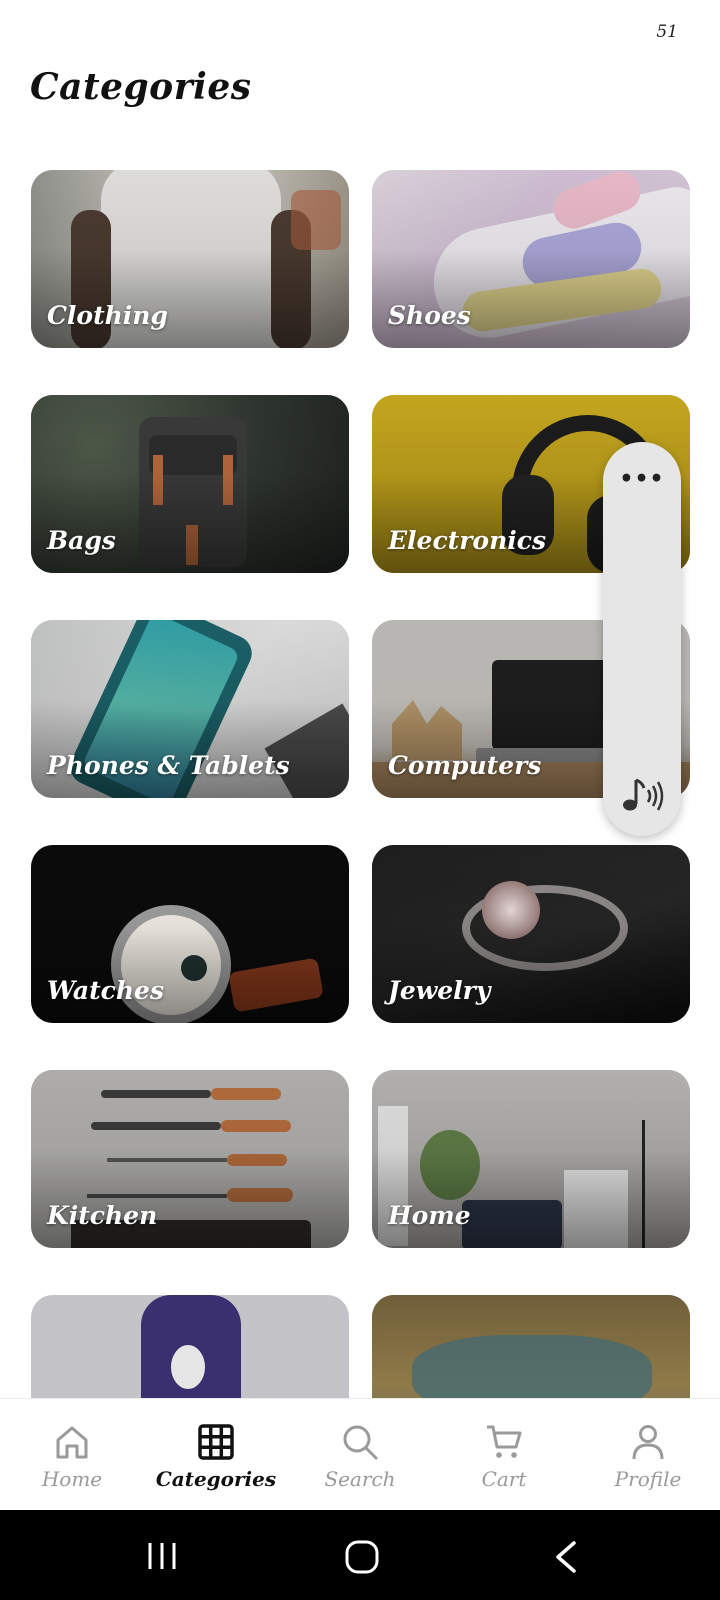  I want to click on sports-image, so click(190, 1346).